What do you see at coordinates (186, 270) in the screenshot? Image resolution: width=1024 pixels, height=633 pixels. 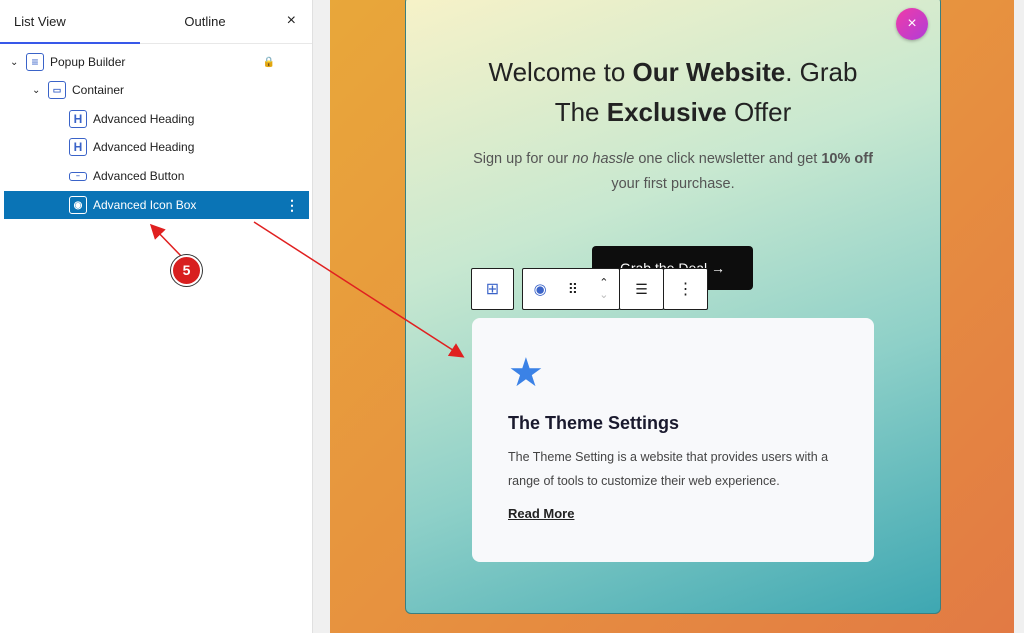 I see `step-badge: 5` at bounding box center [186, 270].